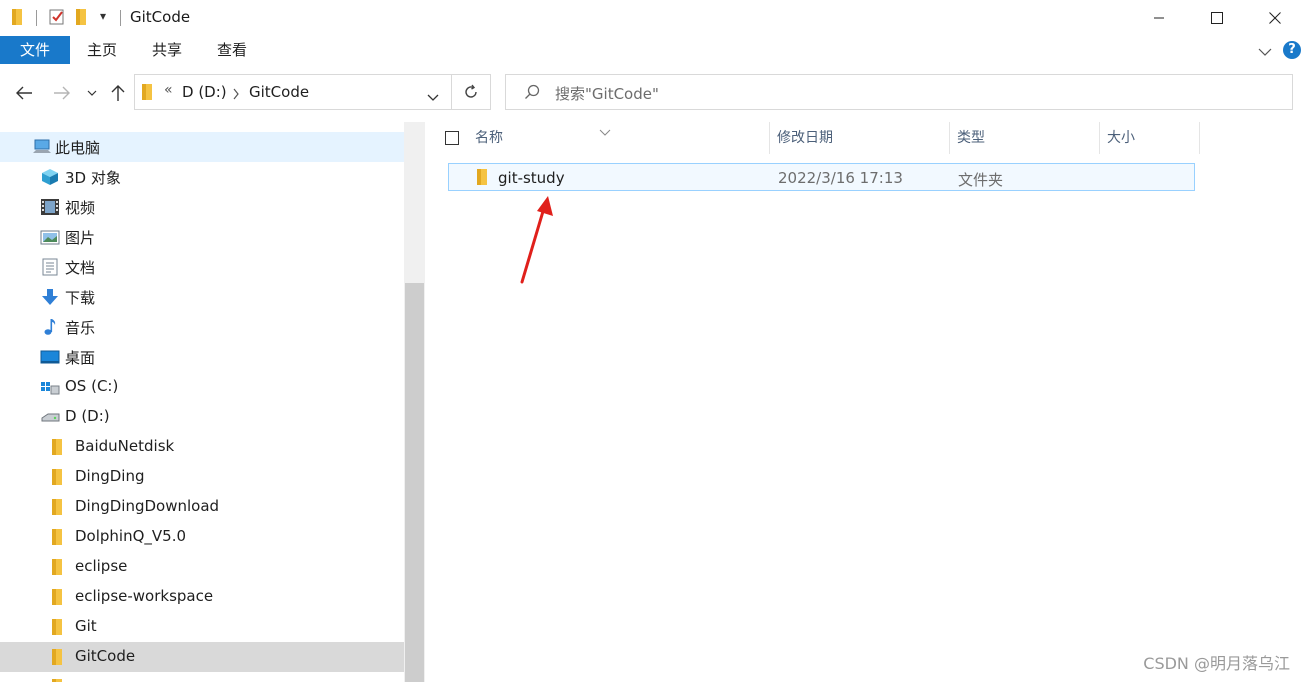 The image size is (1304, 682). Describe the element at coordinates (202, 627) in the screenshot. I see `nav-item-folder: Git` at that location.